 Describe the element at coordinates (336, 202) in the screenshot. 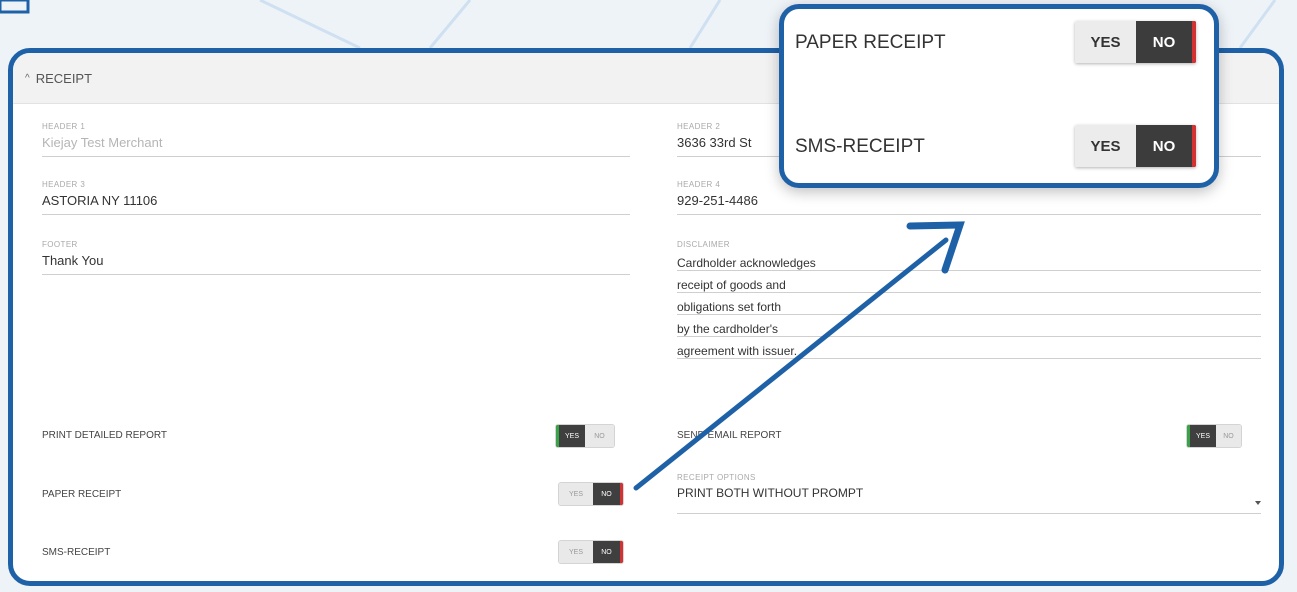

I see `header3-input: ASTORIA NY 11106` at that location.